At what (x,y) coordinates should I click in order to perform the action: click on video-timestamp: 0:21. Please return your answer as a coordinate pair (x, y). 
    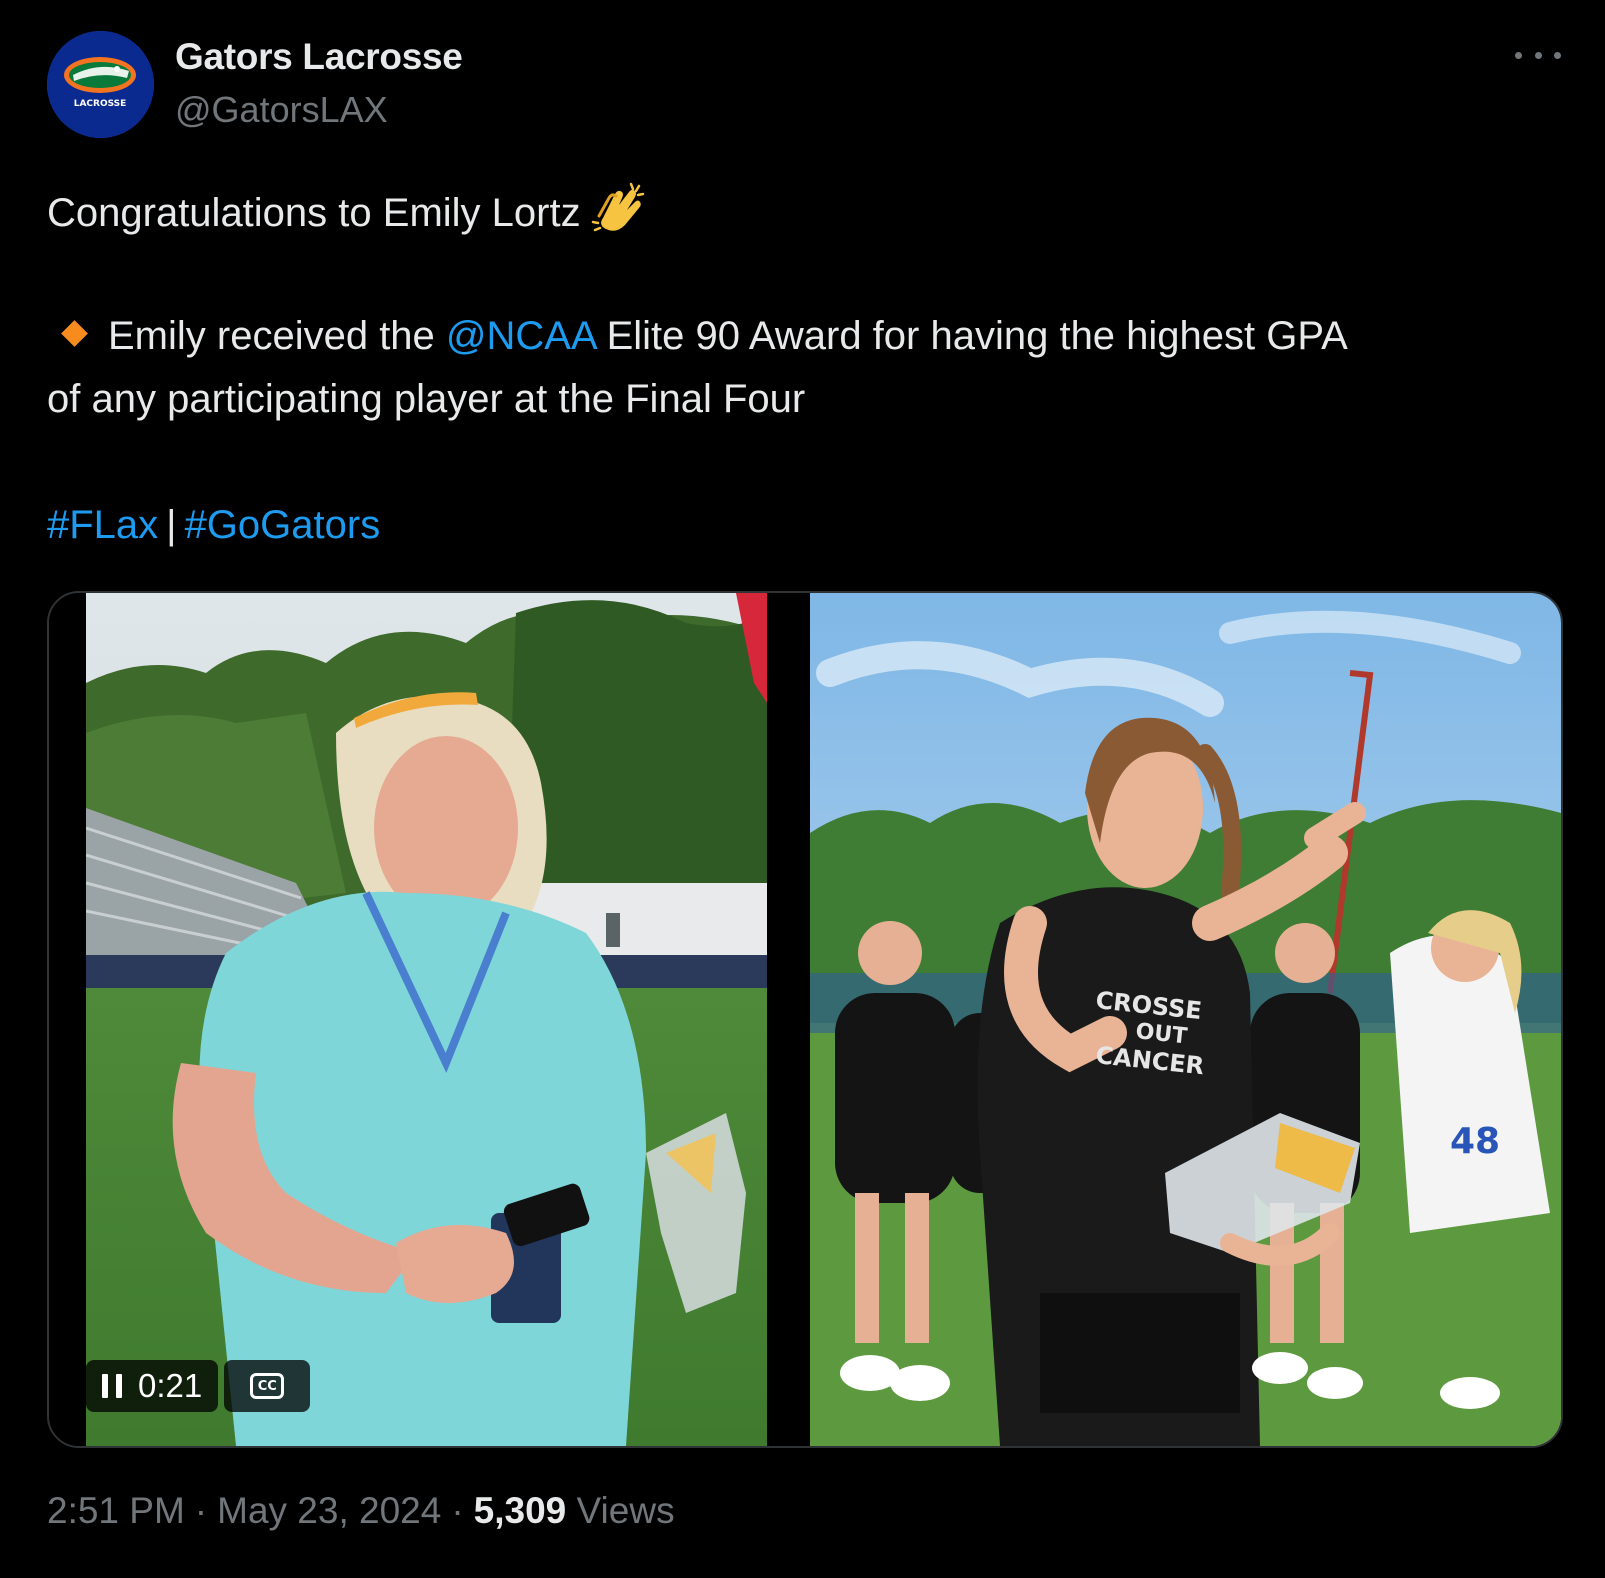
    Looking at the image, I should click on (170, 1385).